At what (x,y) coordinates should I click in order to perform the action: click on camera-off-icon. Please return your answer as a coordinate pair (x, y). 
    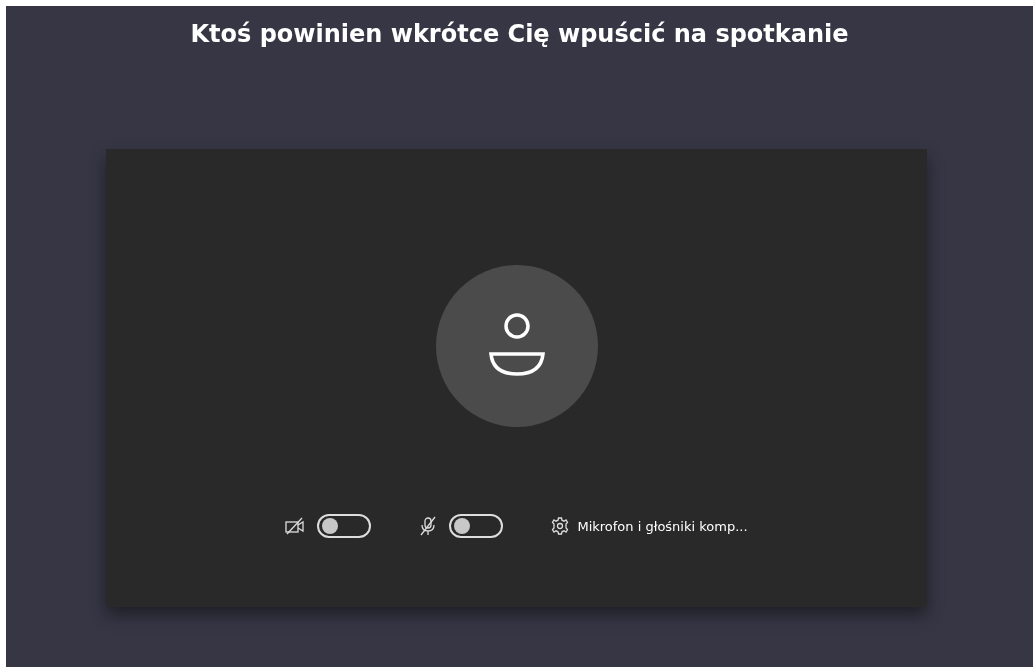
    Looking at the image, I should click on (295, 526).